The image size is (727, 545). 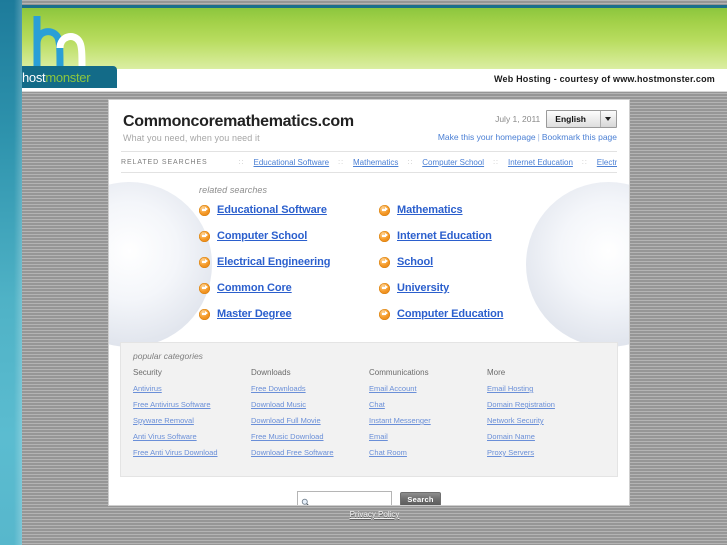 What do you see at coordinates (262, 236) in the screenshot?
I see `related-search-link-2: Computer School` at bounding box center [262, 236].